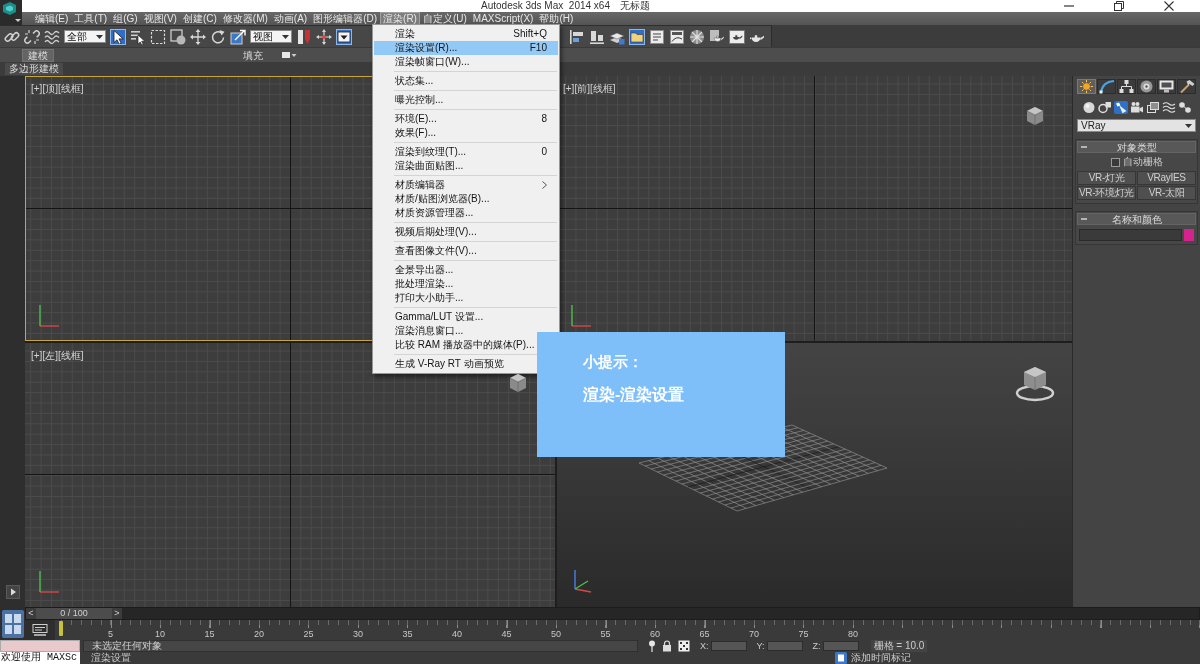 This screenshot has height=664, width=1200. Describe the element at coordinates (1136, 219) in the screenshot. I see `rollout-header: 名称和颜色` at that location.